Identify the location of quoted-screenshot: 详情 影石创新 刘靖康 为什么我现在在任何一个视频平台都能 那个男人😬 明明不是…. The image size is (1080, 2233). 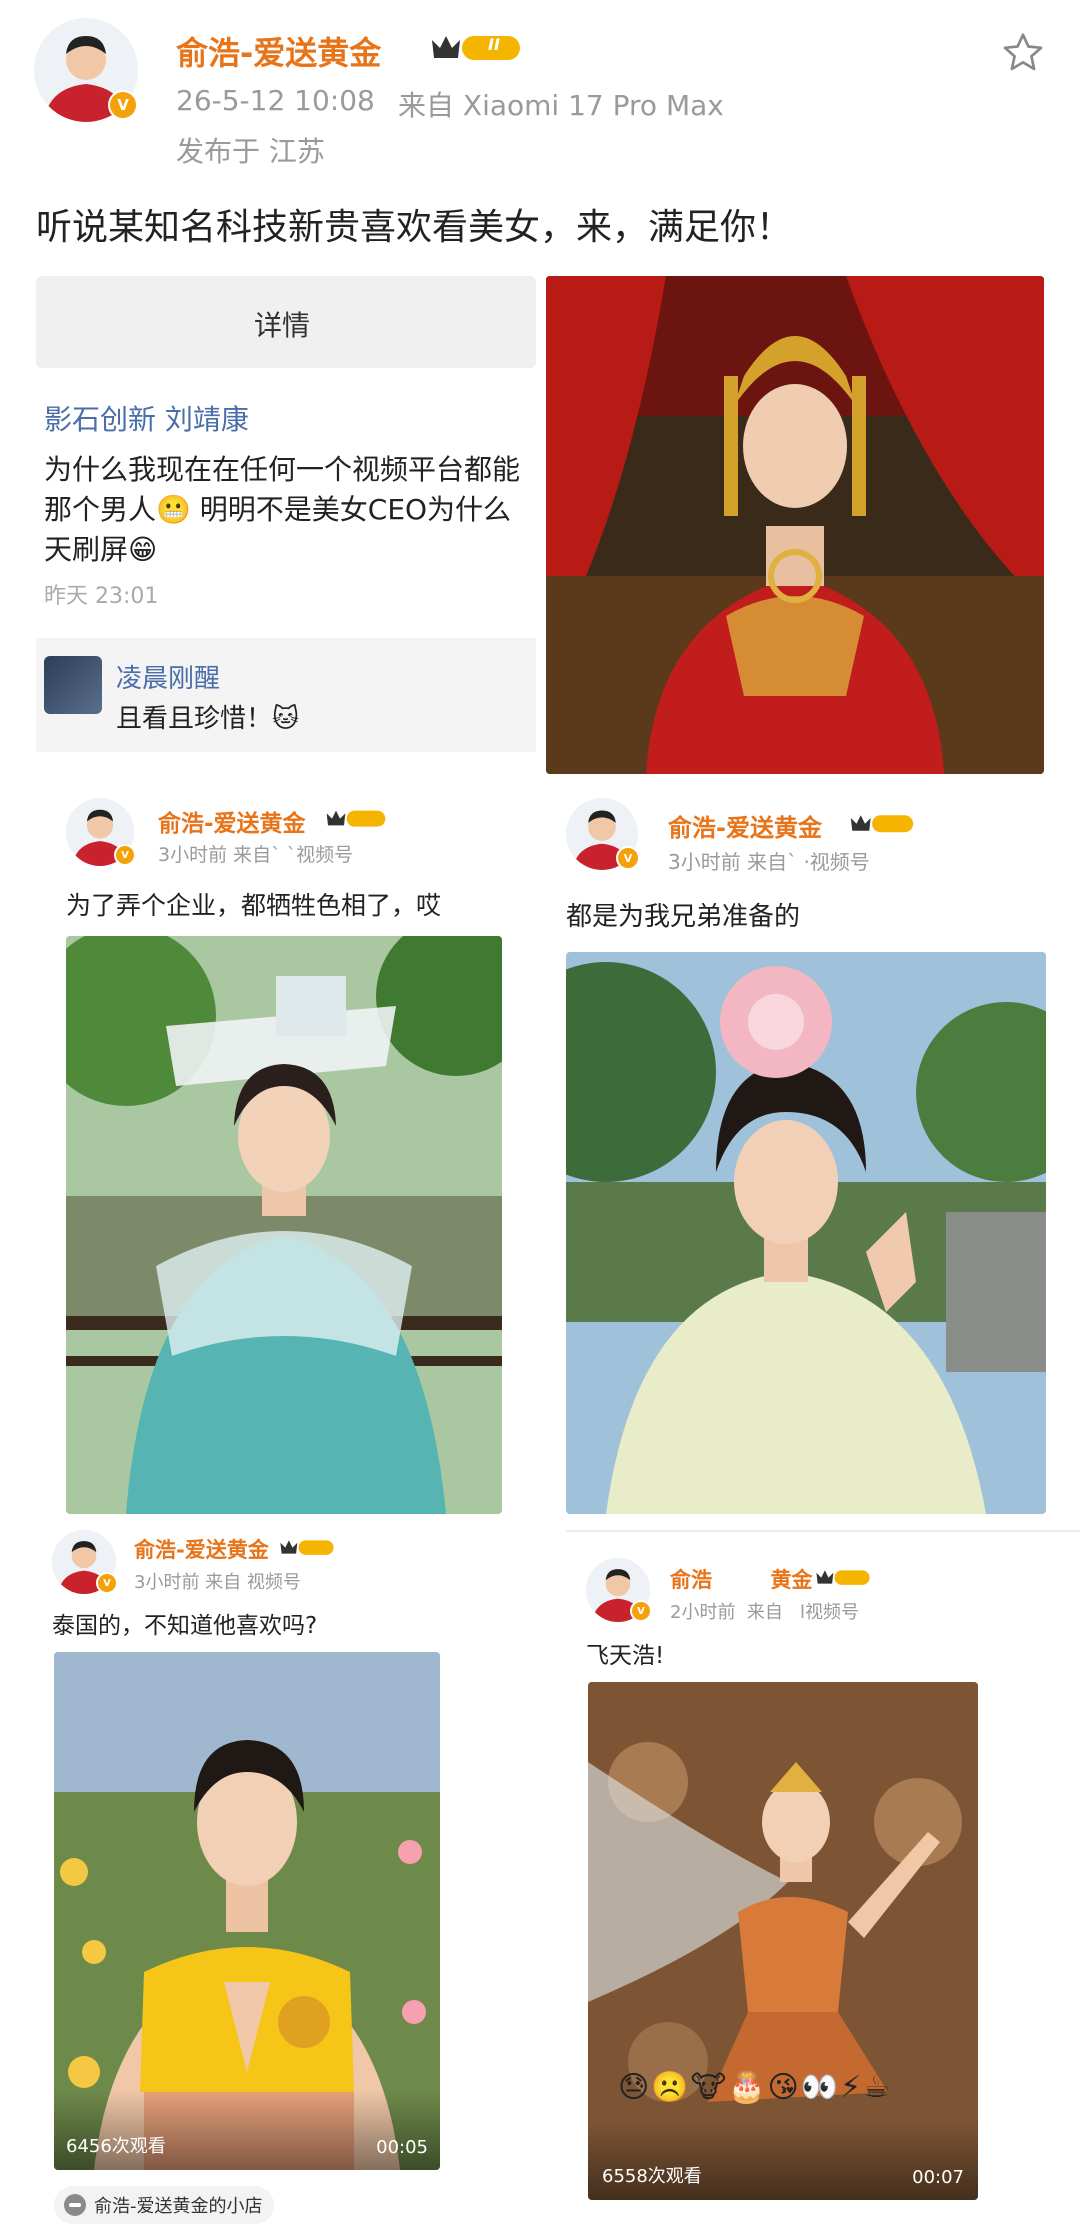
(286, 514).